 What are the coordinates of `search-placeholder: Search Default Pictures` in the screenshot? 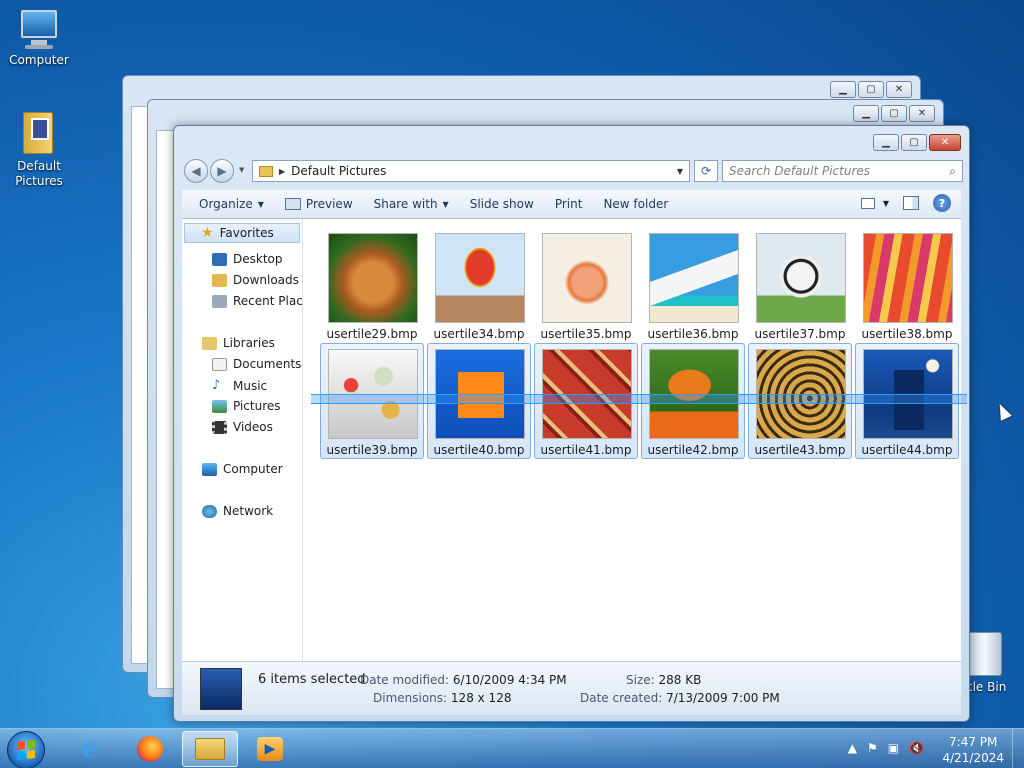 It's located at (800, 171).